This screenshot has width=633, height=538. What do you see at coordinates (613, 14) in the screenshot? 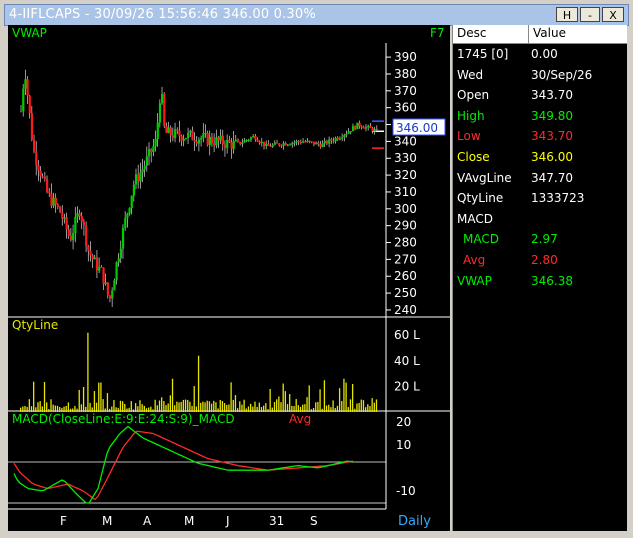
I see `close-button: X` at bounding box center [613, 14].